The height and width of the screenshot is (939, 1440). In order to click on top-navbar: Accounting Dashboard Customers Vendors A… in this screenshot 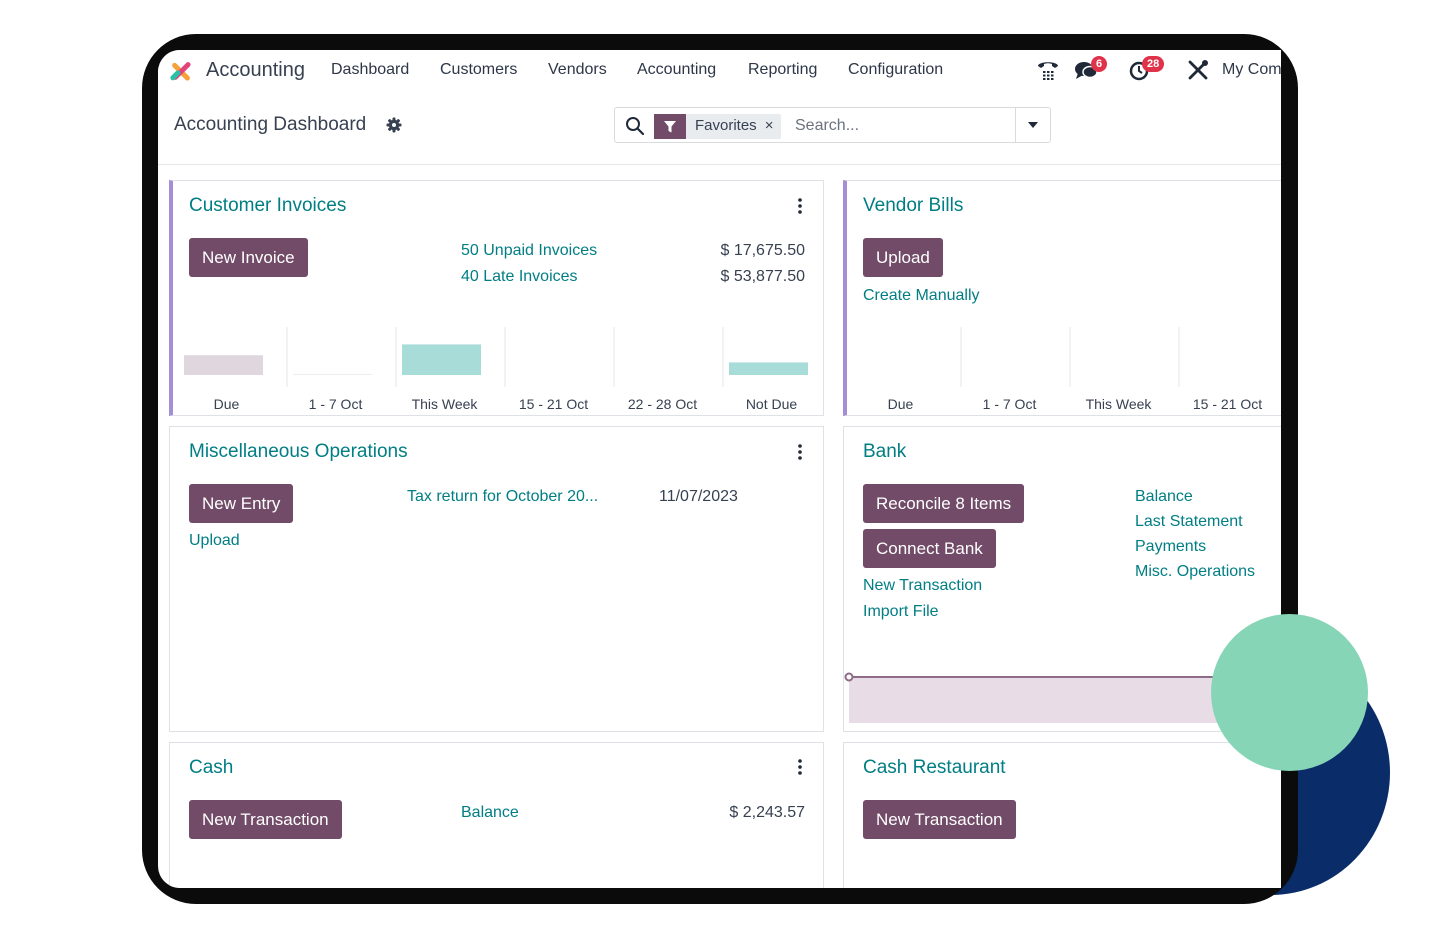, I will do `click(719, 70)`.